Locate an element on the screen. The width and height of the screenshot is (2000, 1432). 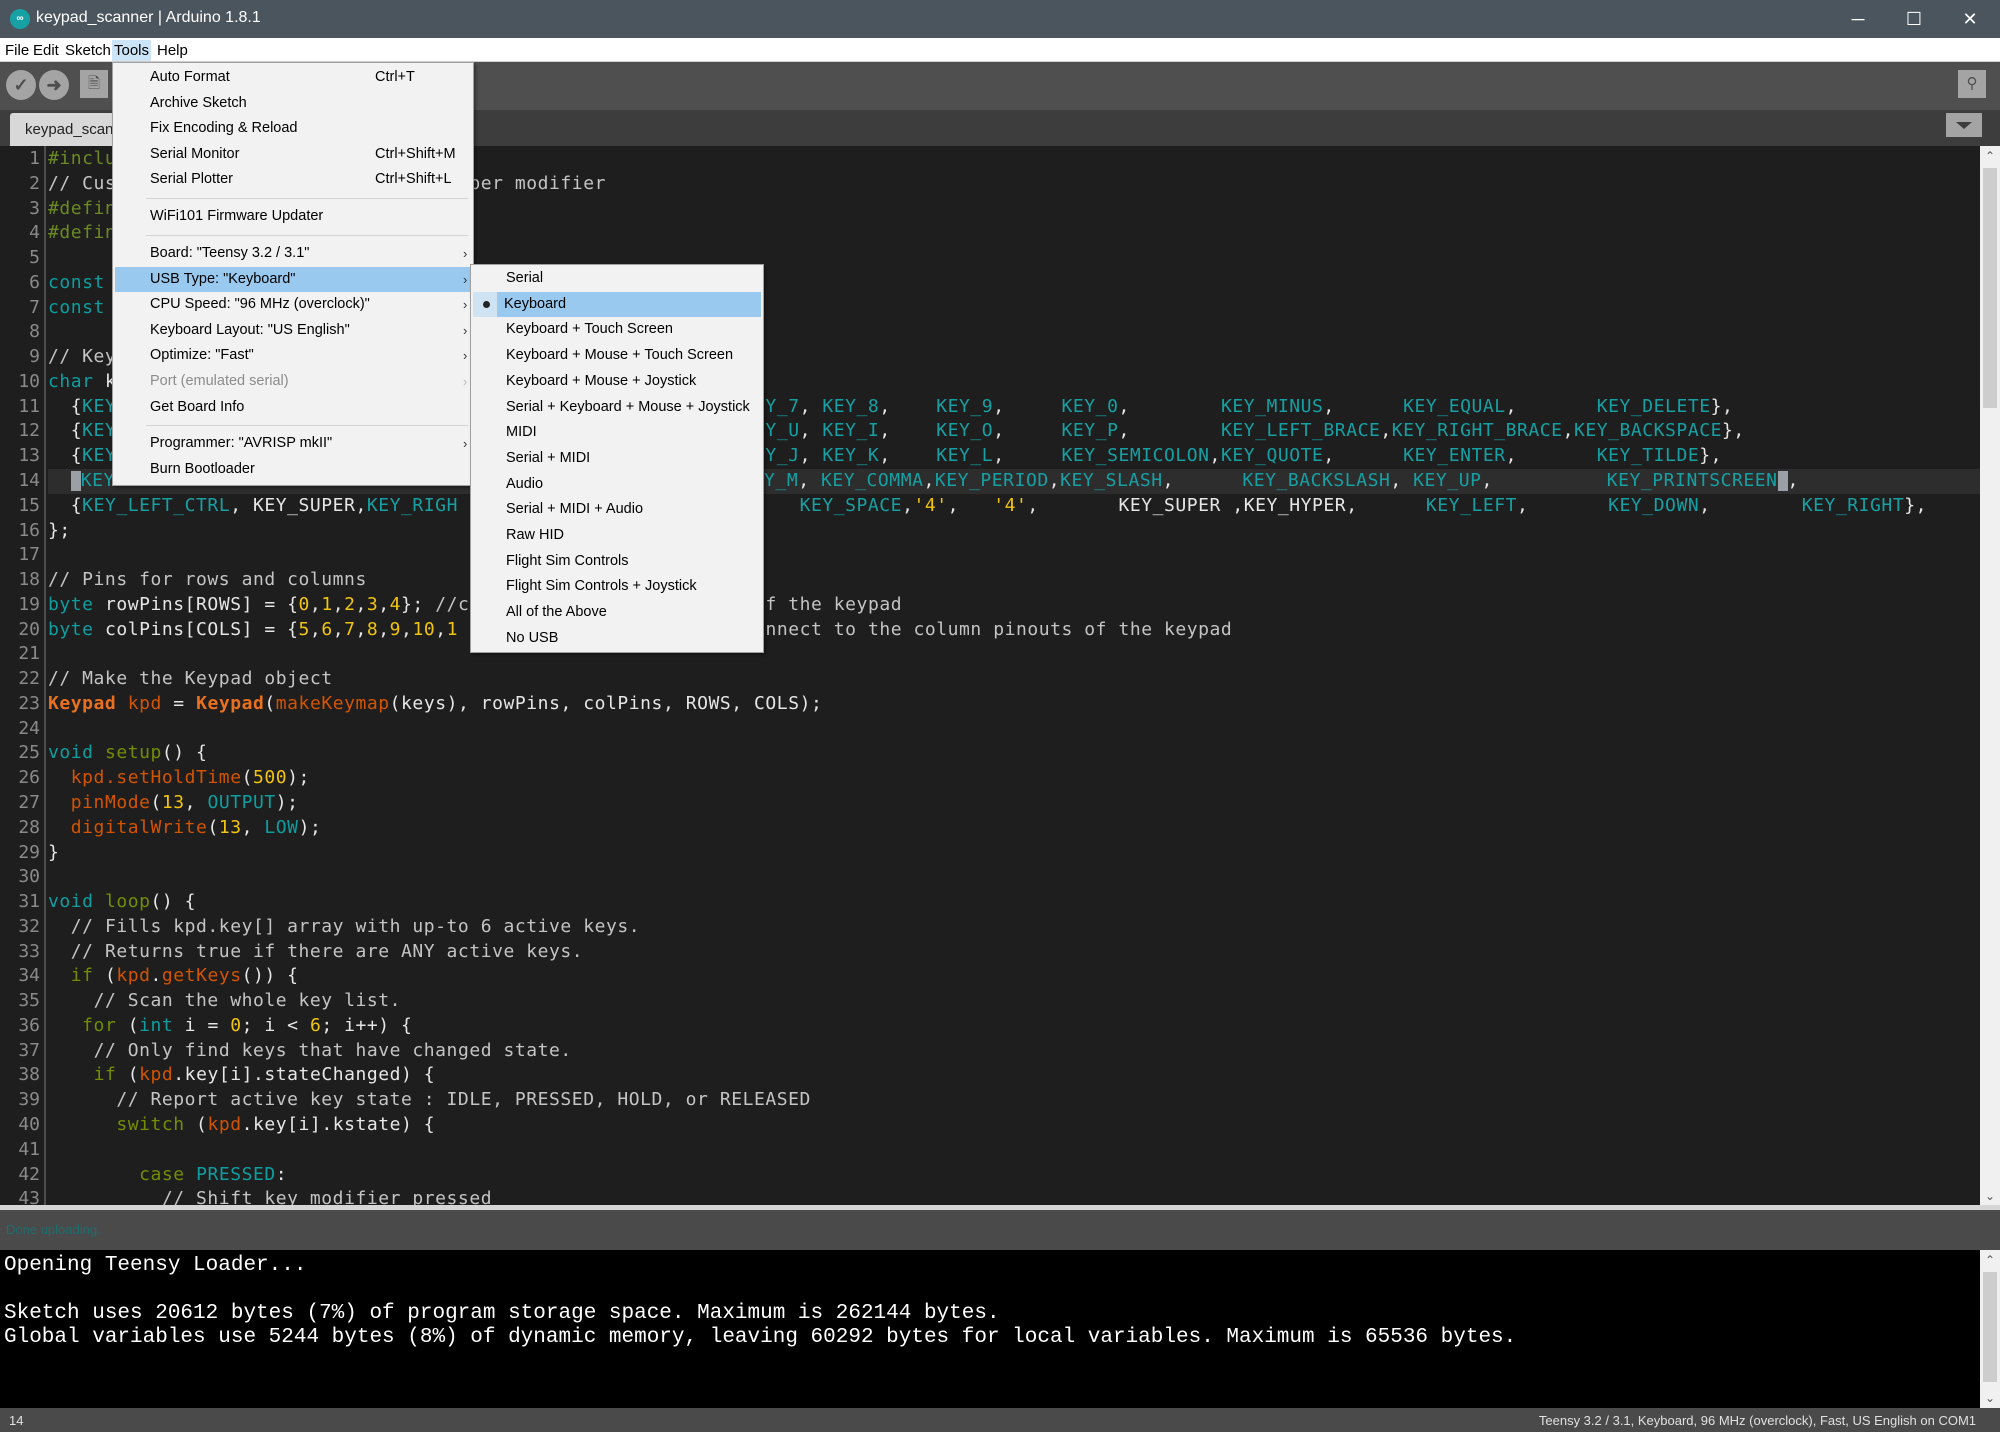
menu-file: File is located at coordinates (17, 50).